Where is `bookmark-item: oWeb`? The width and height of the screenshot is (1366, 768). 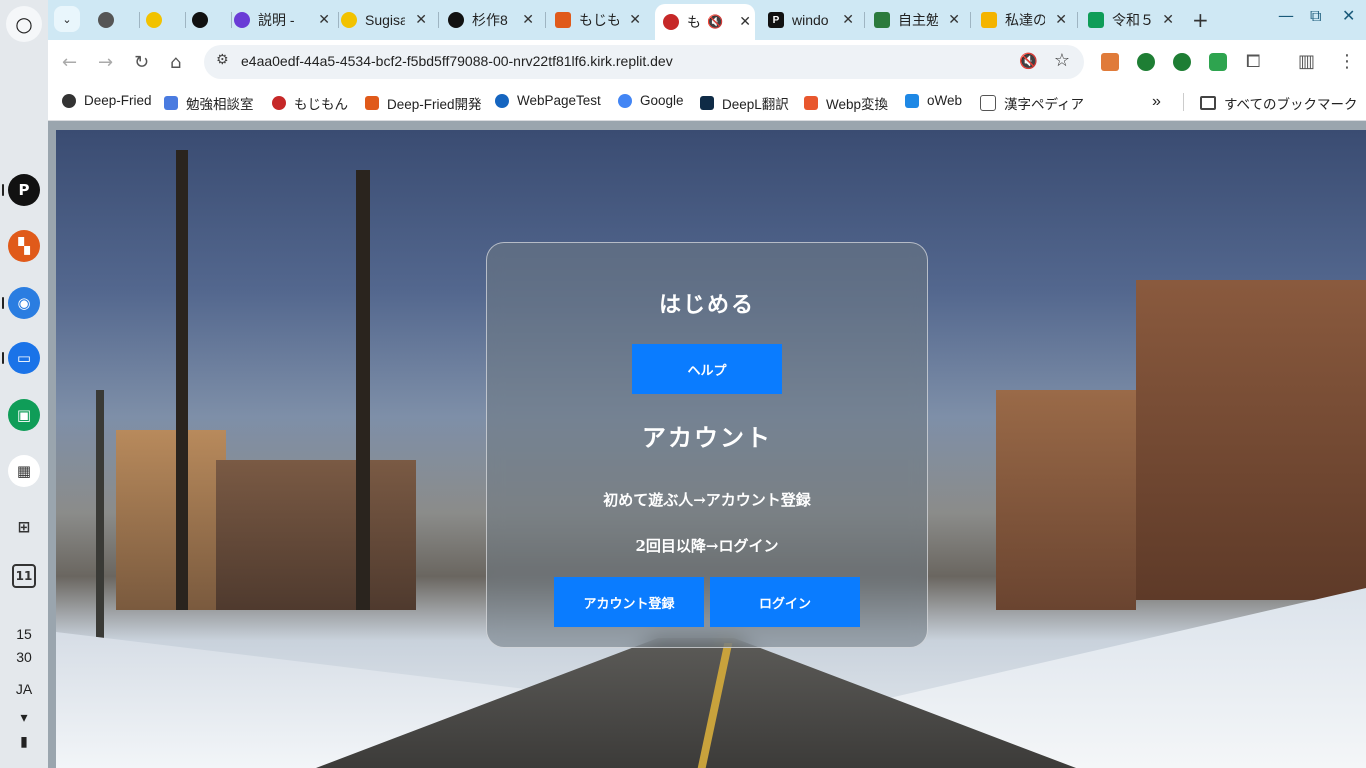
bookmark-item: oWeb is located at coordinates (933, 100).